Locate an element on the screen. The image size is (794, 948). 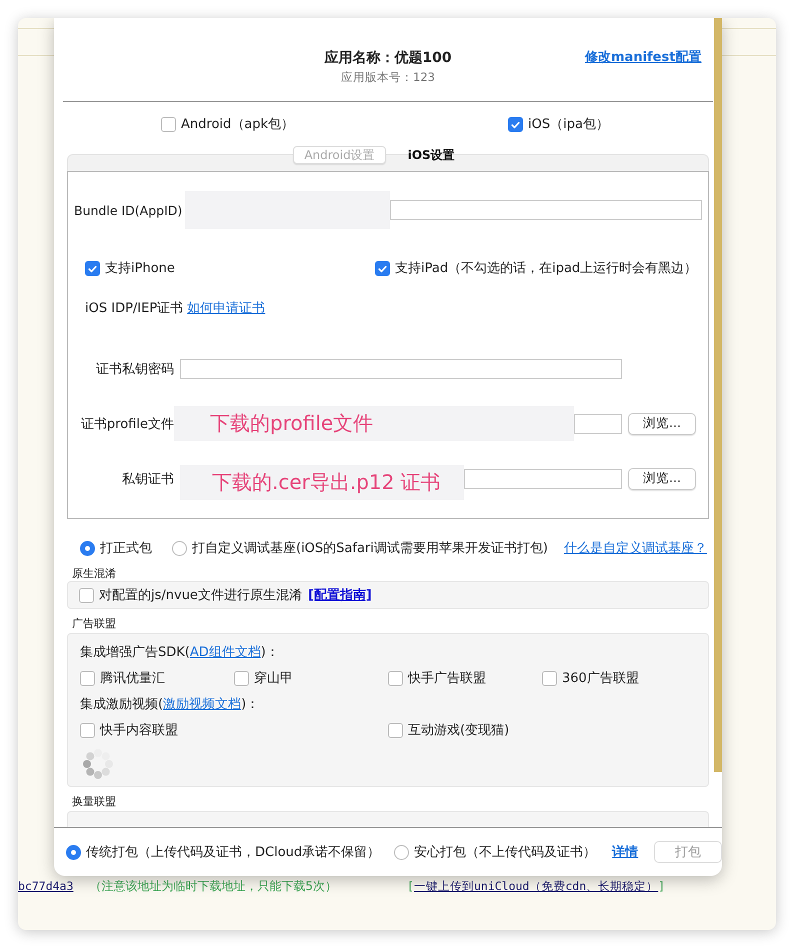
download-link: bc77d4a3 is located at coordinates (46, 886).